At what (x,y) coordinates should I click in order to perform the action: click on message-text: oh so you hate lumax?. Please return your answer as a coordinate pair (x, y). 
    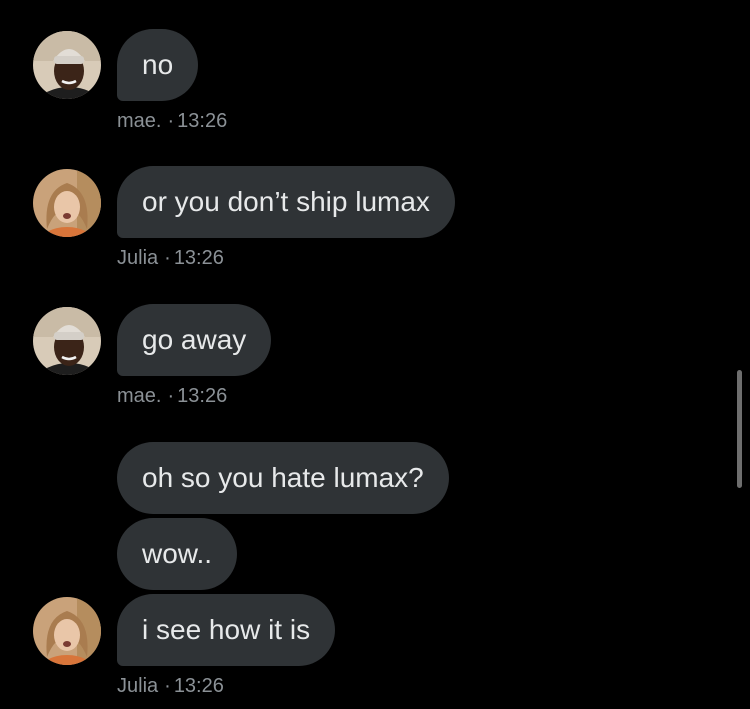
    Looking at the image, I should click on (283, 477).